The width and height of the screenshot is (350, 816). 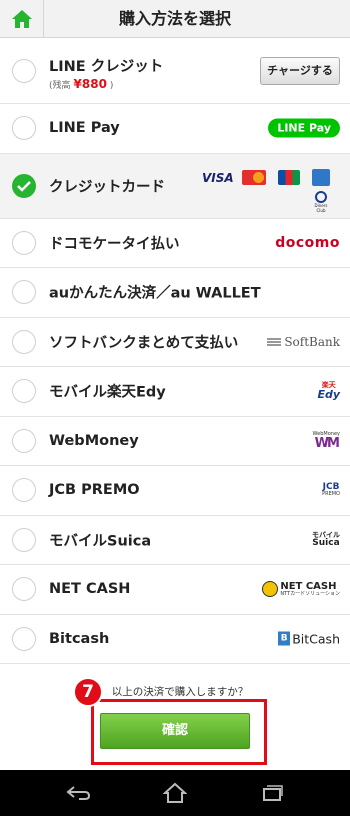 What do you see at coordinates (94, 440) in the screenshot?
I see `payment-label: WebMoney` at bounding box center [94, 440].